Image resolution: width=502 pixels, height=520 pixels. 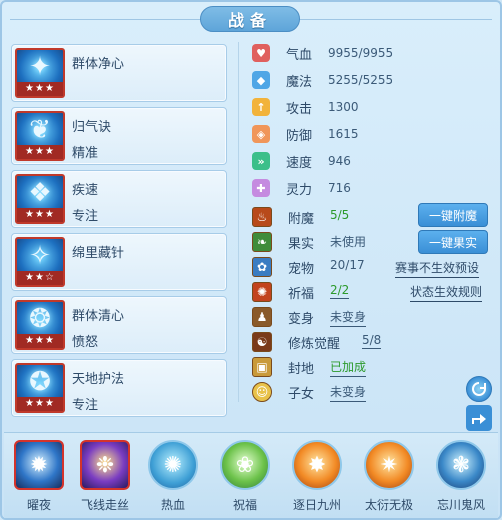 What do you see at coordinates (389, 465) in the screenshot?
I see `taiji-icon: ✷` at bounding box center [389, 465].